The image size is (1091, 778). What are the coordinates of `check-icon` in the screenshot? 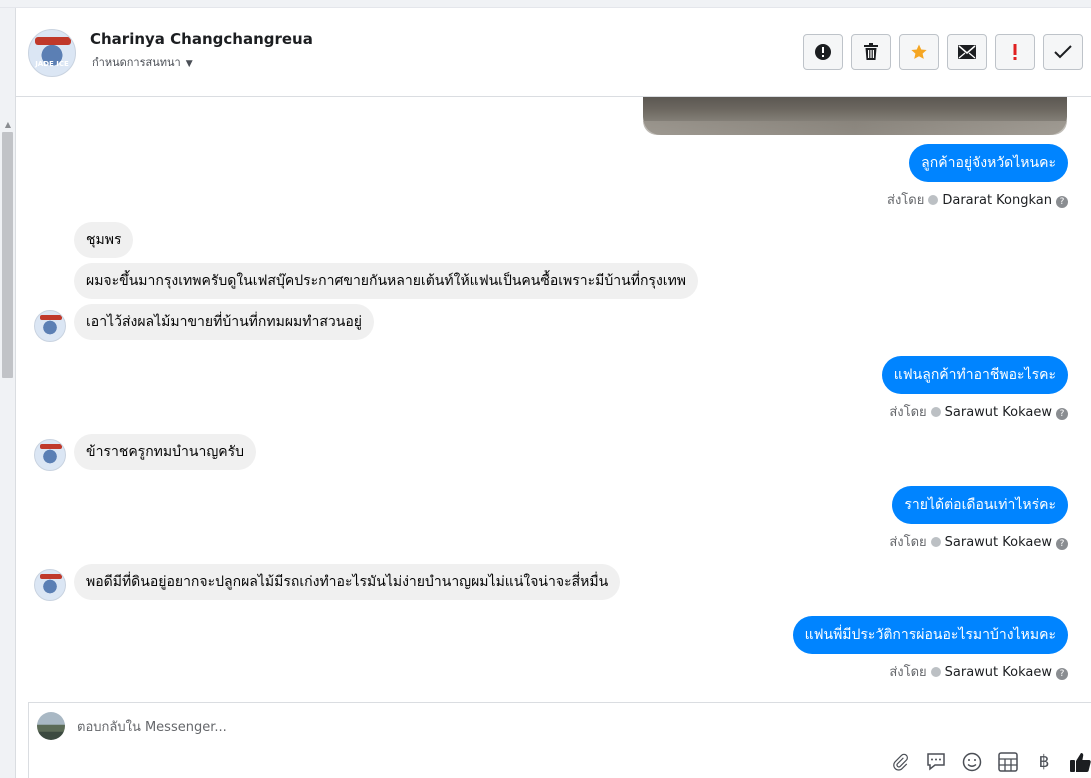 It's located at (1063, 52).